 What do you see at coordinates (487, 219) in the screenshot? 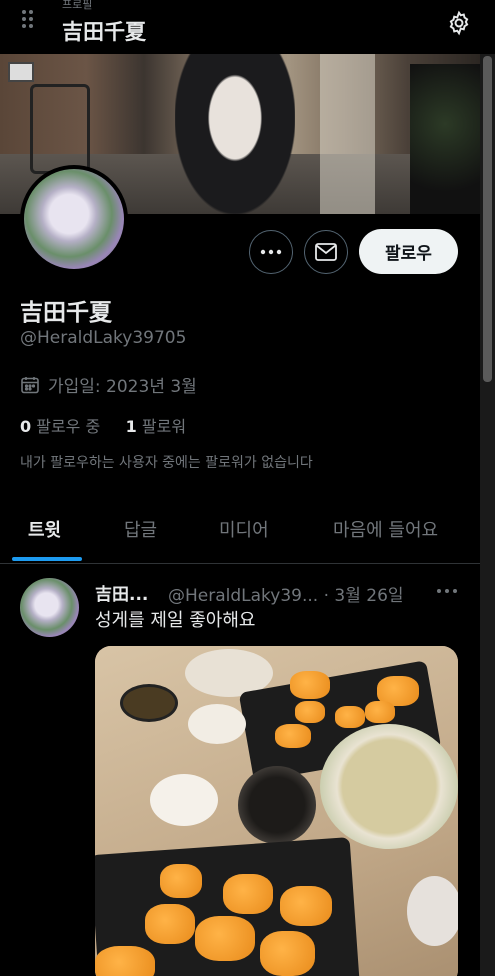
I see `scroll-thumb` at bounding box center [487, 219].